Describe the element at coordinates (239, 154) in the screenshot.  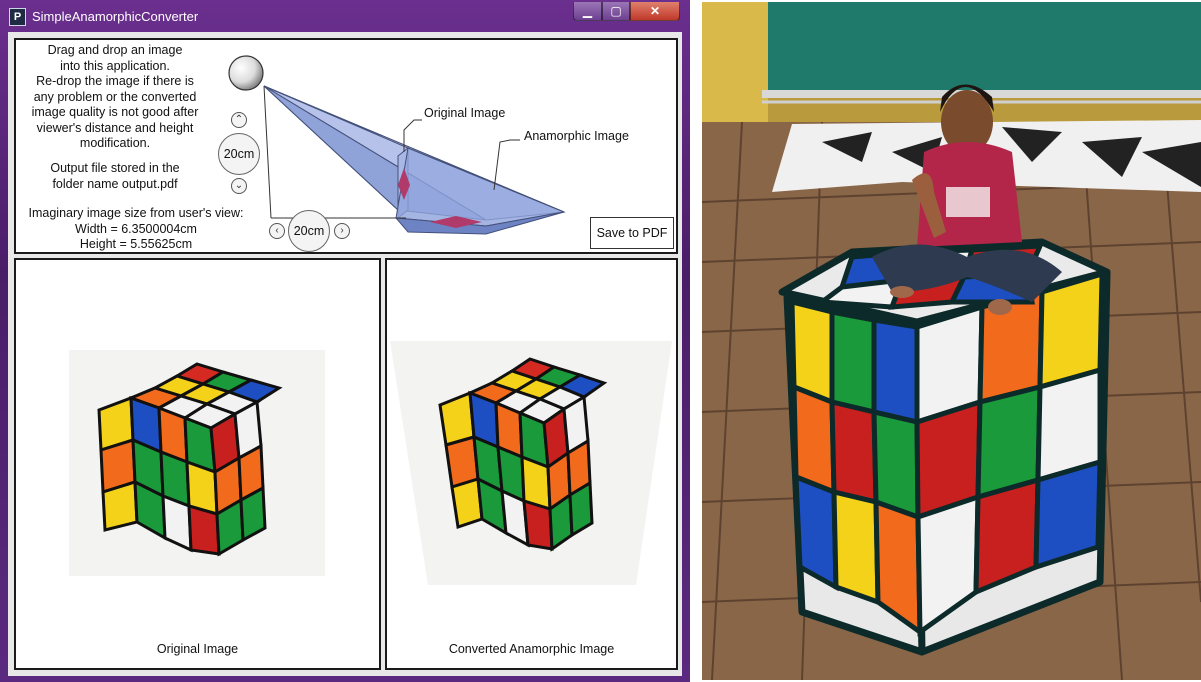
I see `height-value: 20cm` at that location.